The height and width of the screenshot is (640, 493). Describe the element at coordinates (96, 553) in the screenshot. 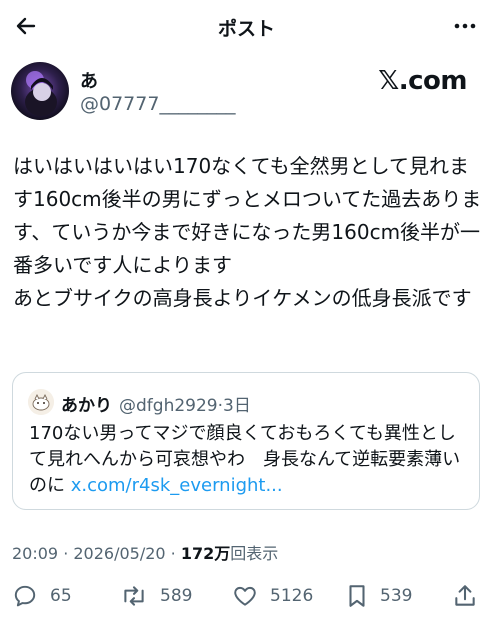

I see `post-time: 20:09 · 2026/05/20 ·` at that location.